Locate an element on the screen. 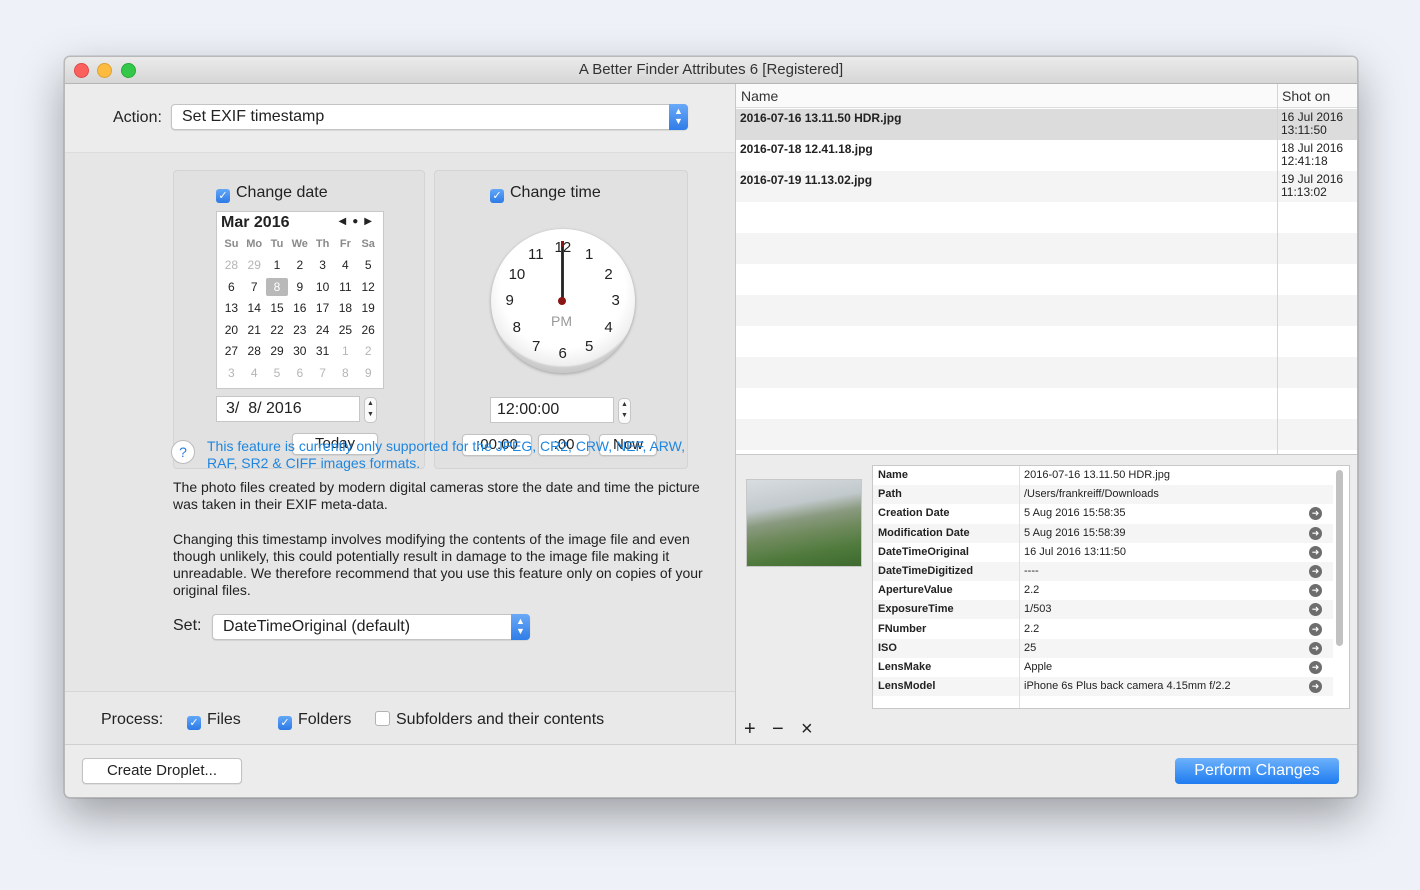 This screenshot has height=890, width=1420. remove-file-button: − is located at coordinates (778, 729).